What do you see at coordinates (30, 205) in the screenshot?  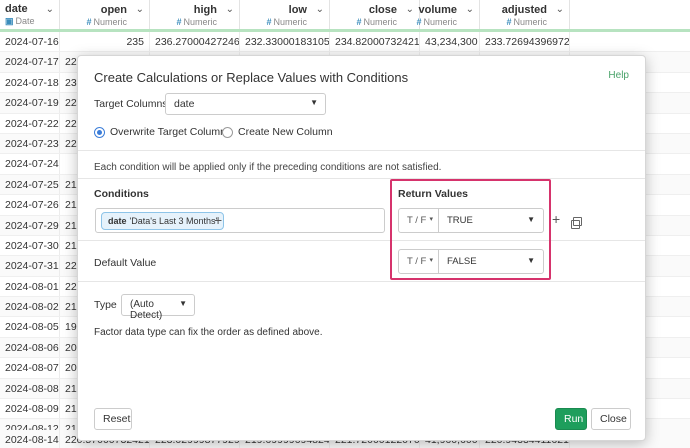 I see `table-cell-date: 2024-07-26` at bounding box center [30, 205].